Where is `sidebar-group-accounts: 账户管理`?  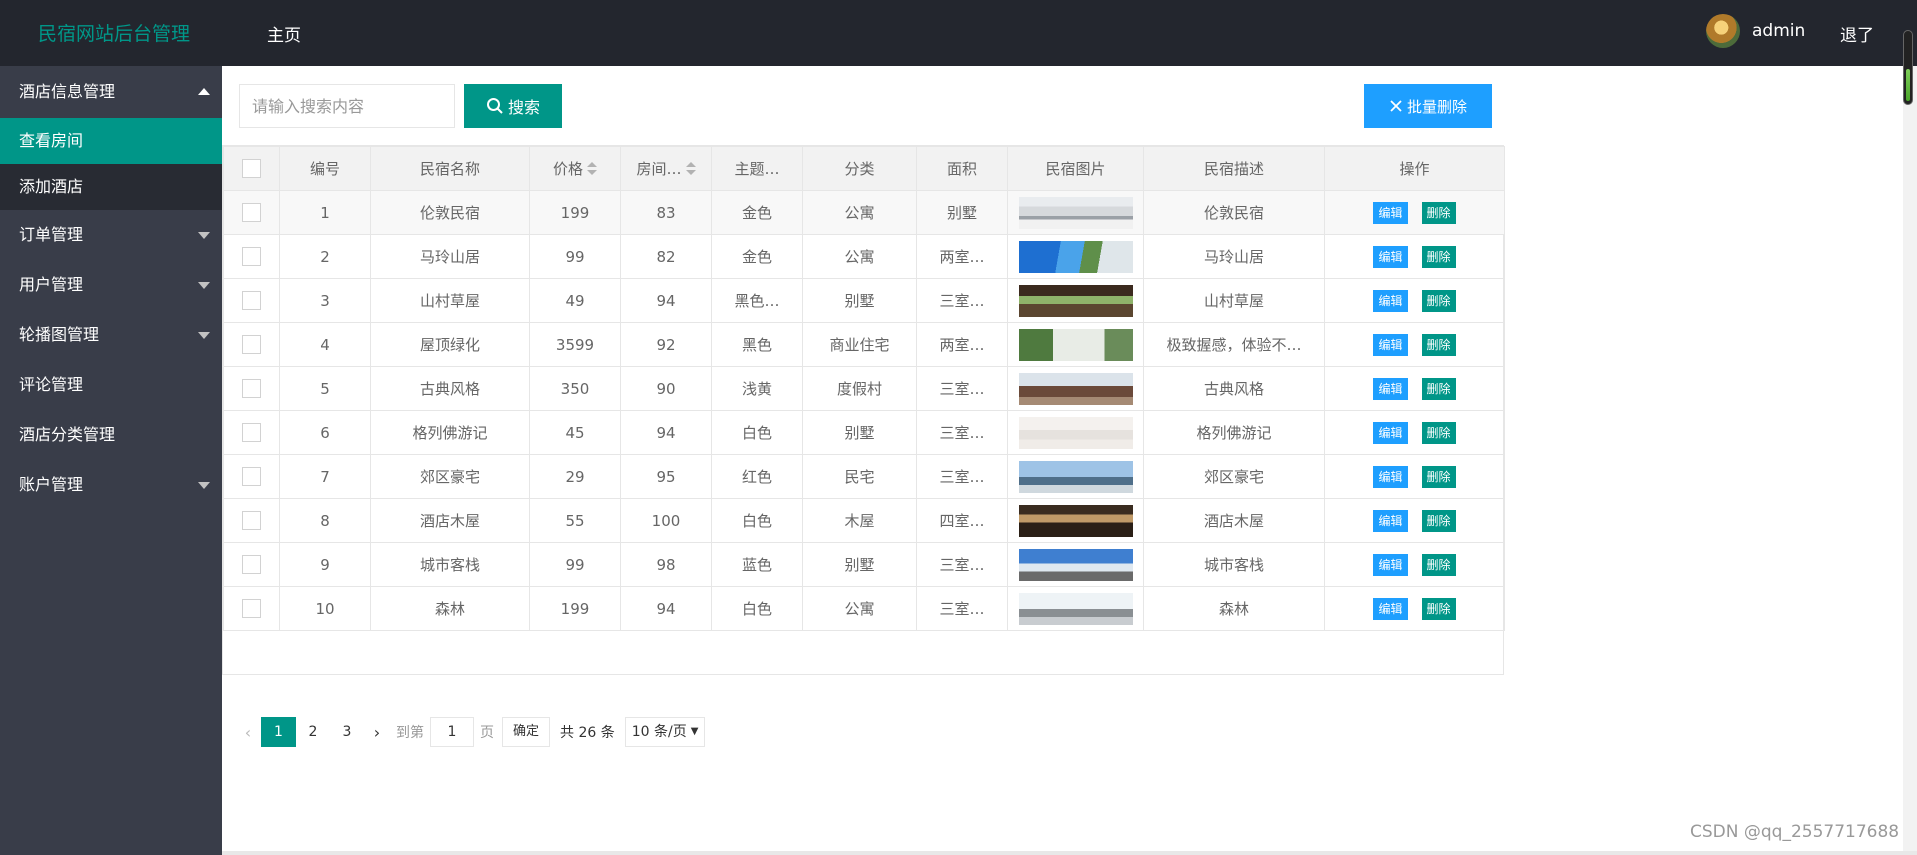 sidebar-group-accounts: 账户管理 is located at coordinates (111, 485).